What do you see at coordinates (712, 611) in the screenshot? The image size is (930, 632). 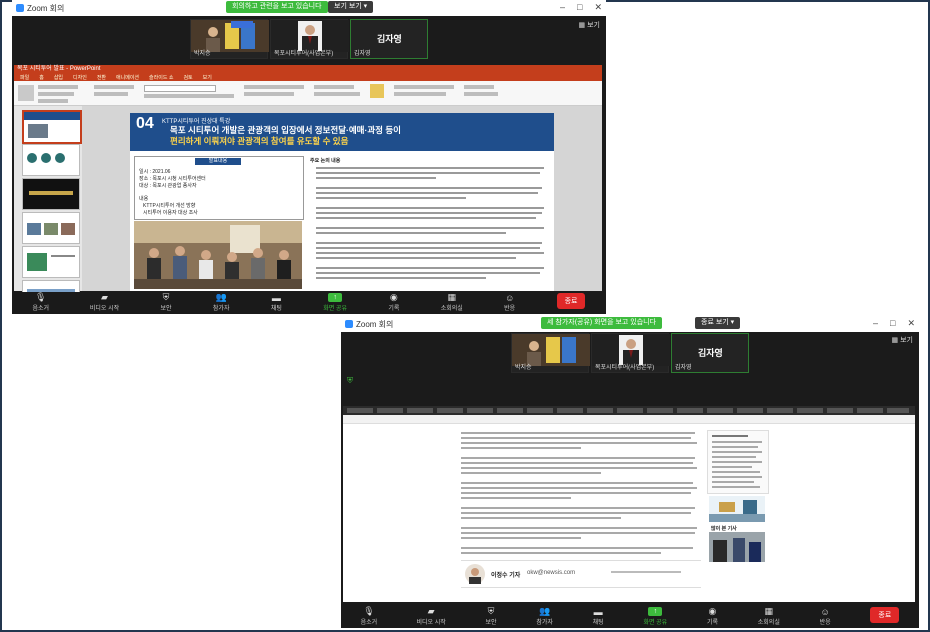 I see `record-icon: ◉` at bounding box center [712, 611].